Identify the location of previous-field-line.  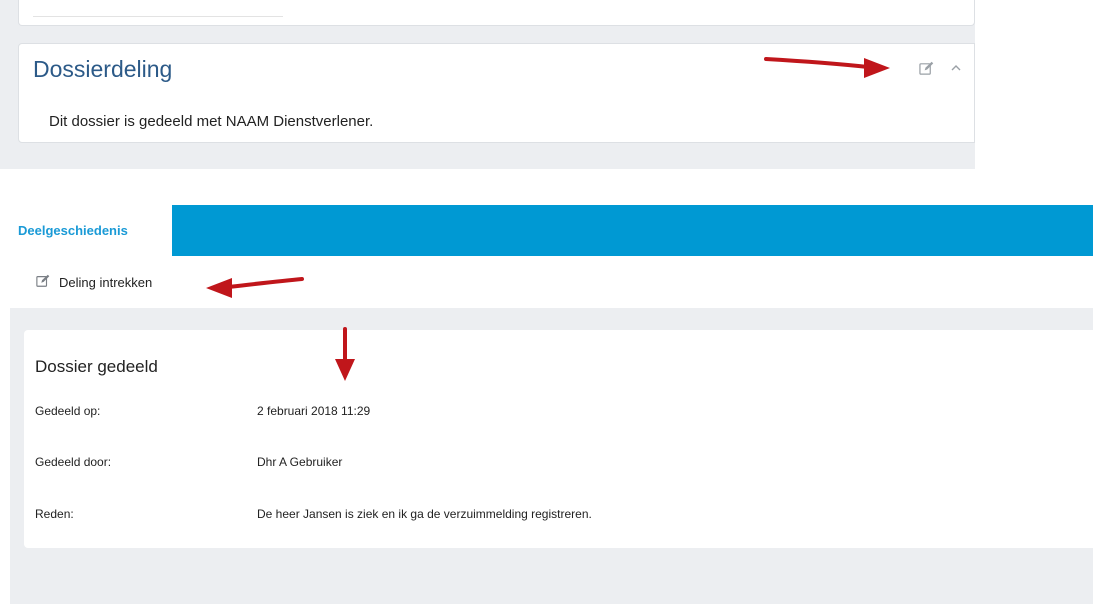
(158, 8).